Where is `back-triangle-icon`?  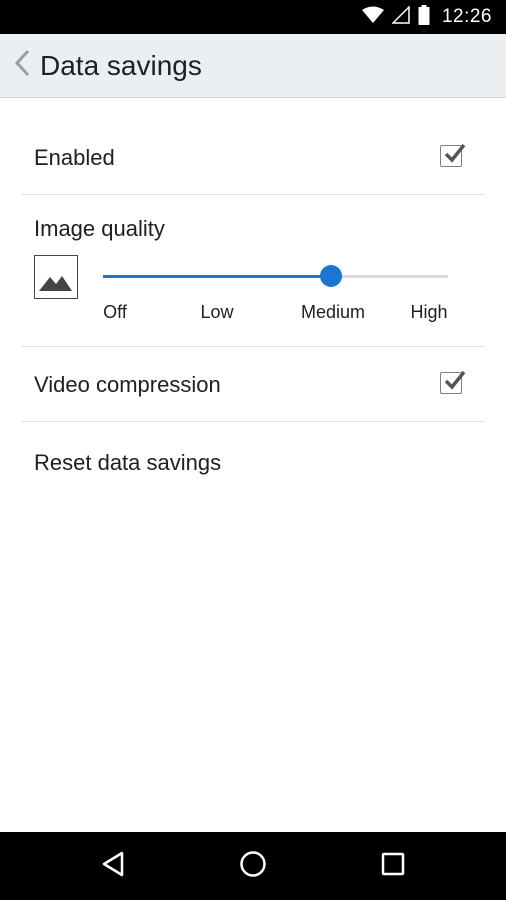 back-triangle-icon is located at coordinates (113, 866).